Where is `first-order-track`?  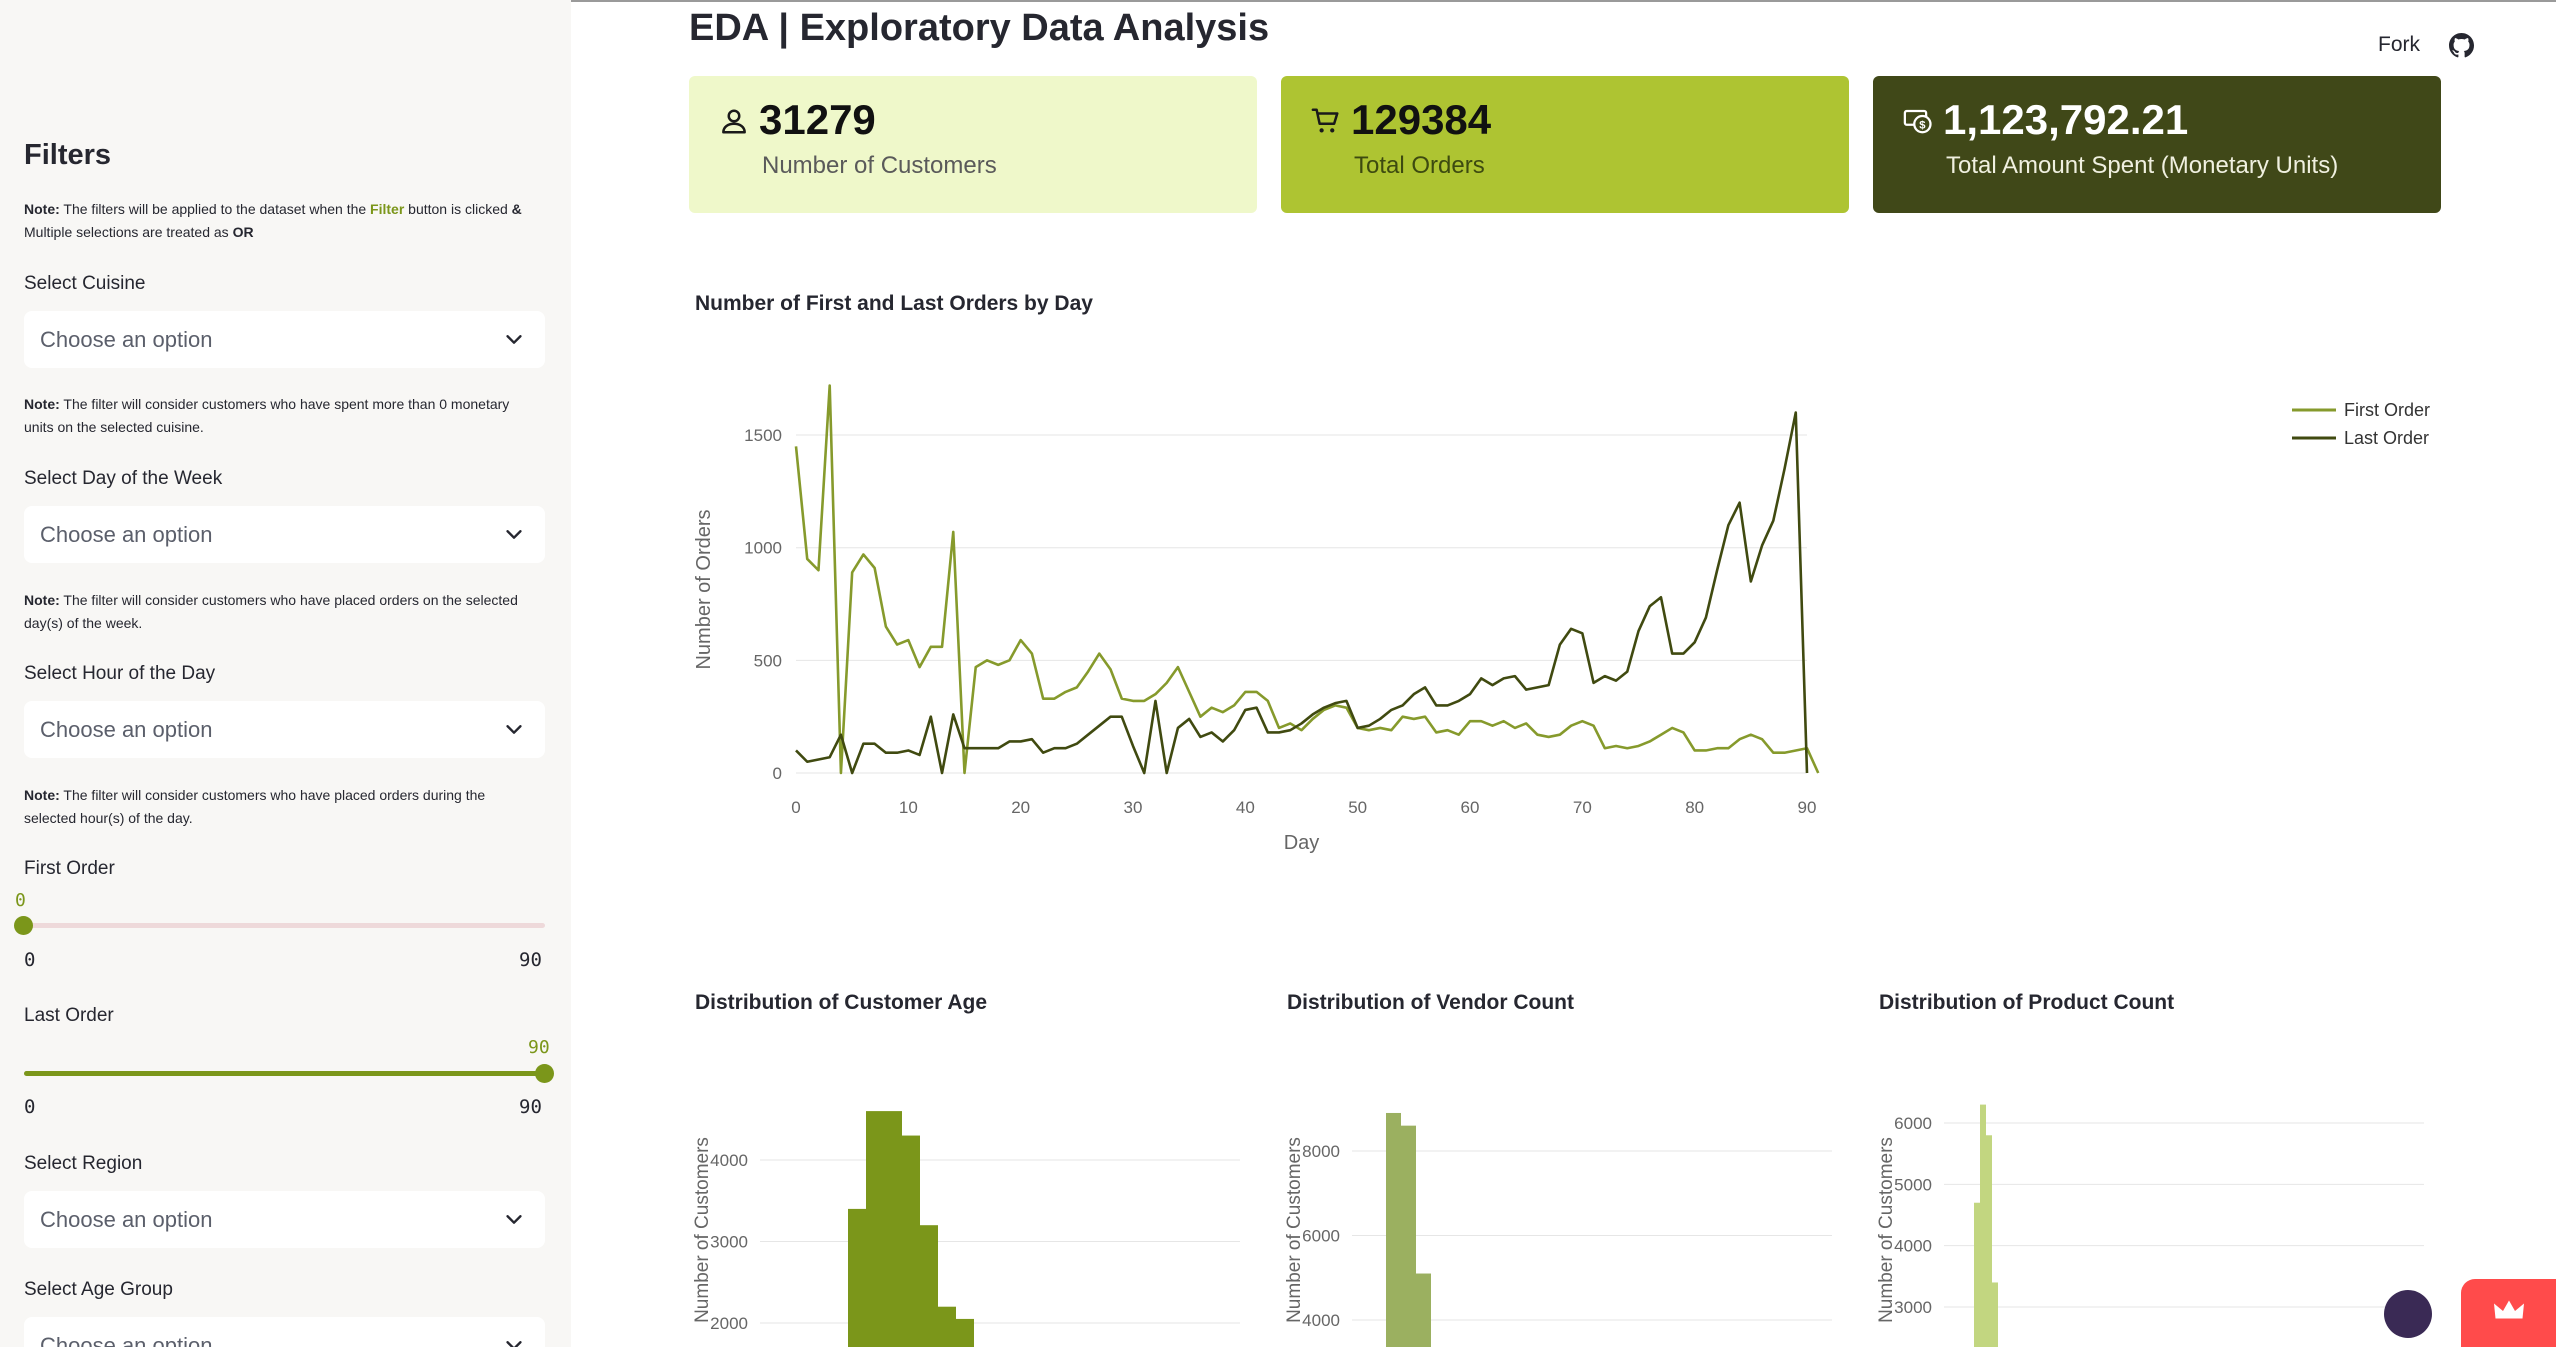 first-order-track is located at coordinates (284, 925).